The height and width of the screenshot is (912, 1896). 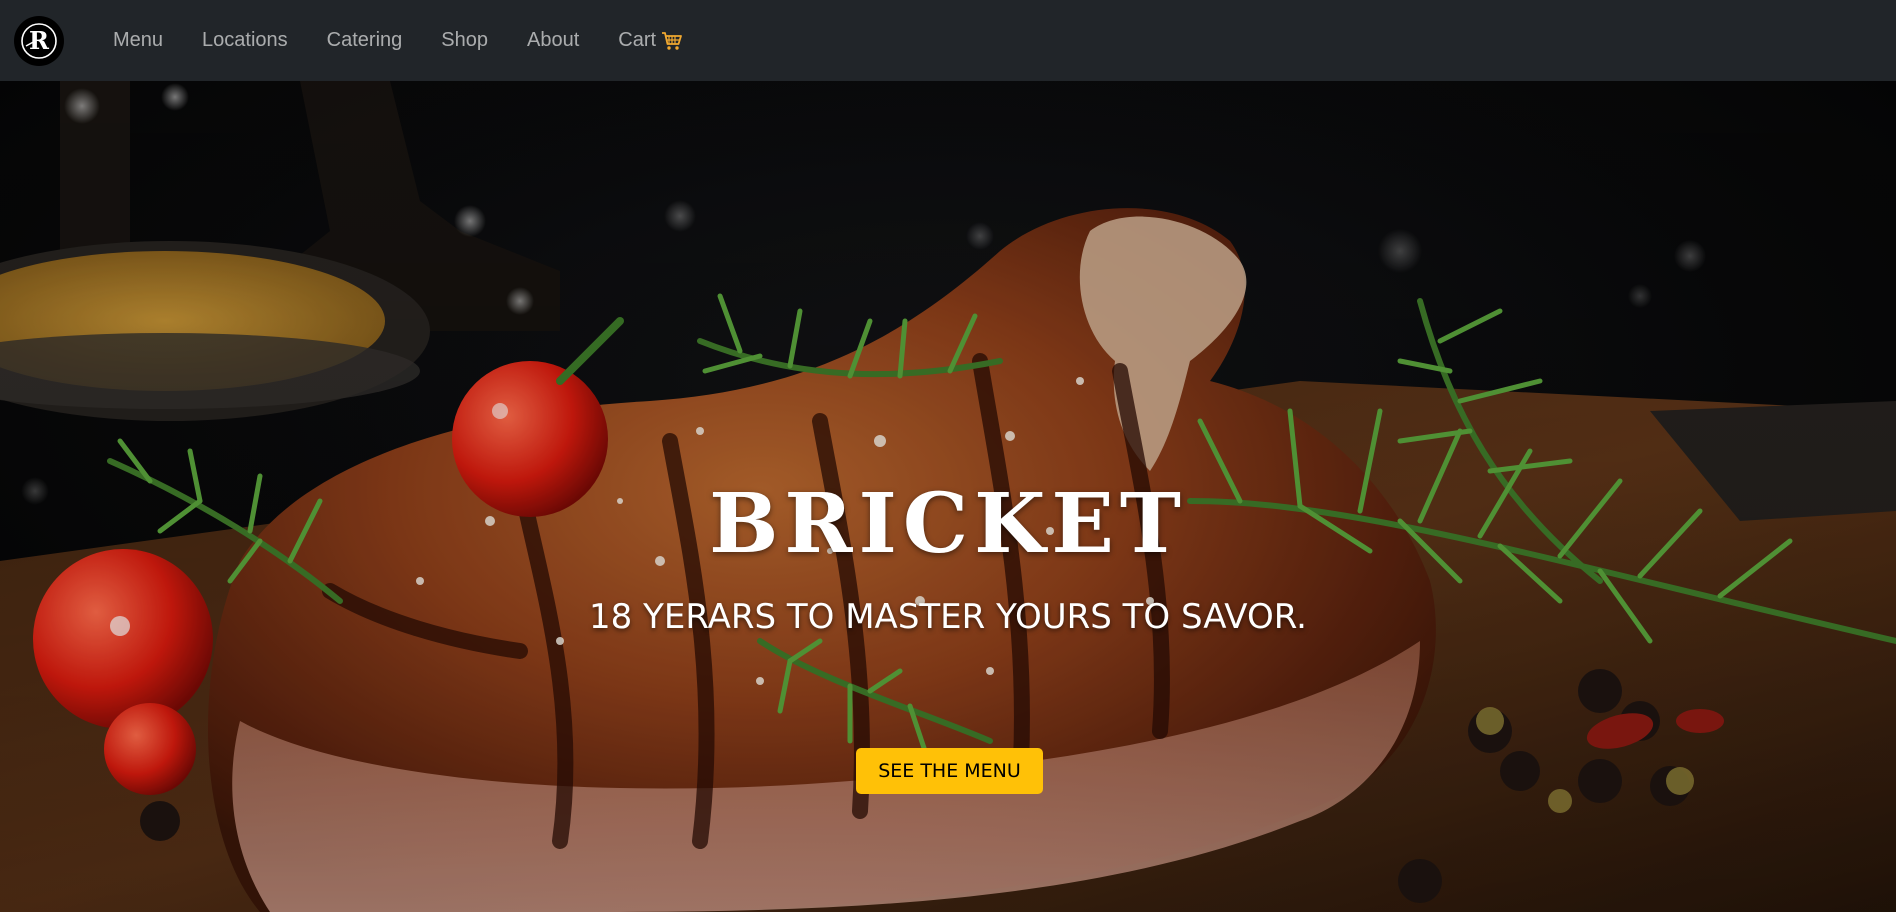 What do you see at coordinates (672, 41) in the screenshot?
I see `shopping-cart-icon` at bounding box center [672, 41].